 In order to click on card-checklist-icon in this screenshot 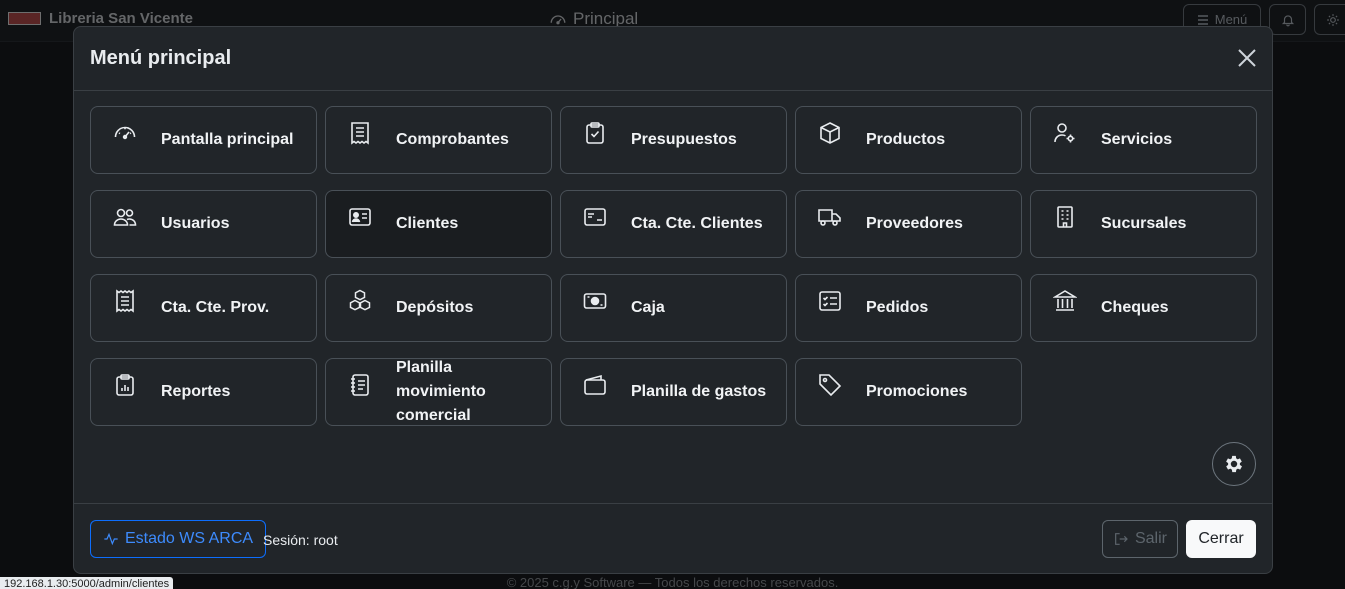, I will do `click(830, 301)`.